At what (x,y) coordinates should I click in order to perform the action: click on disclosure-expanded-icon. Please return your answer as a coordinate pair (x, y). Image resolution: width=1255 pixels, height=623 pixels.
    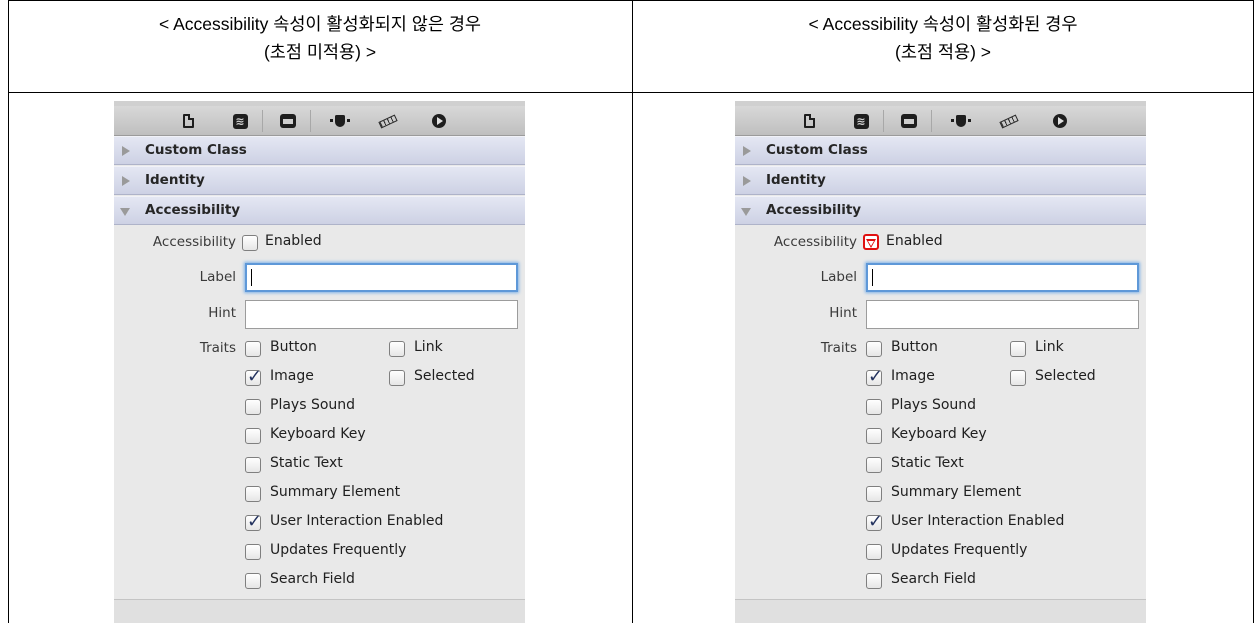
    Looking at the image, I should click on (125, 212).